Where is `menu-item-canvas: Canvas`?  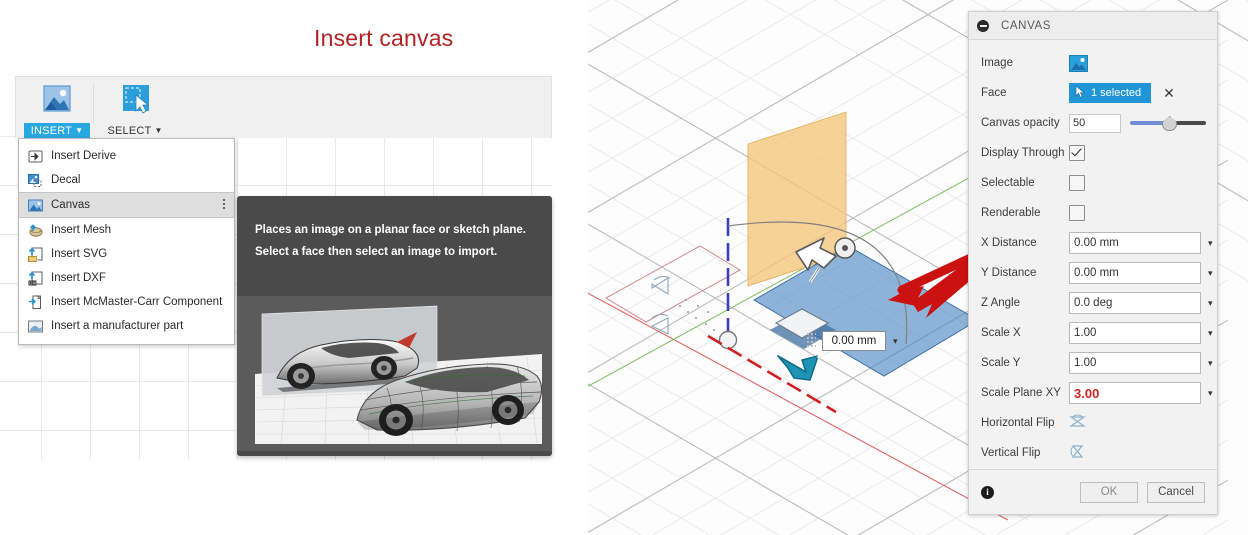 menu-item-canvas: Canvas is located at coordinates (126, 205).